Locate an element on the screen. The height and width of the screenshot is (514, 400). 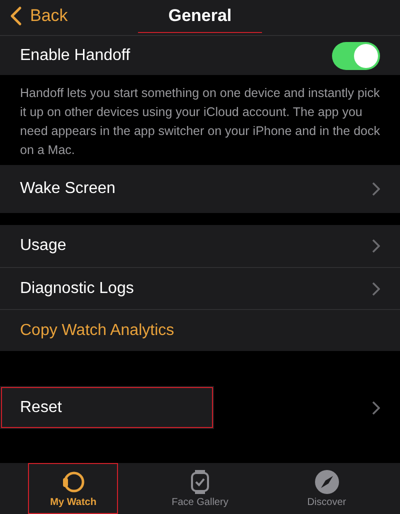
settings-row: Usage is located at coordinates (200, 246).